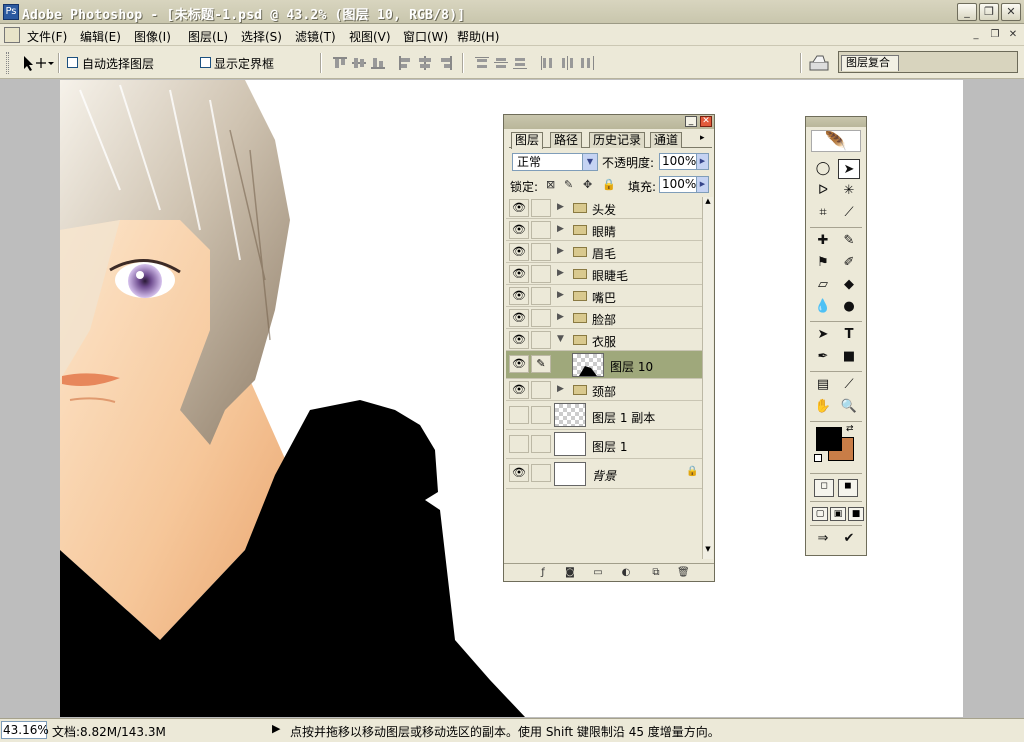 The image size is (1024, 742). Describe the element at coordinates (604, 474) in the screenshot. I see `layer-row: 👁 背景 🔒` at that location.